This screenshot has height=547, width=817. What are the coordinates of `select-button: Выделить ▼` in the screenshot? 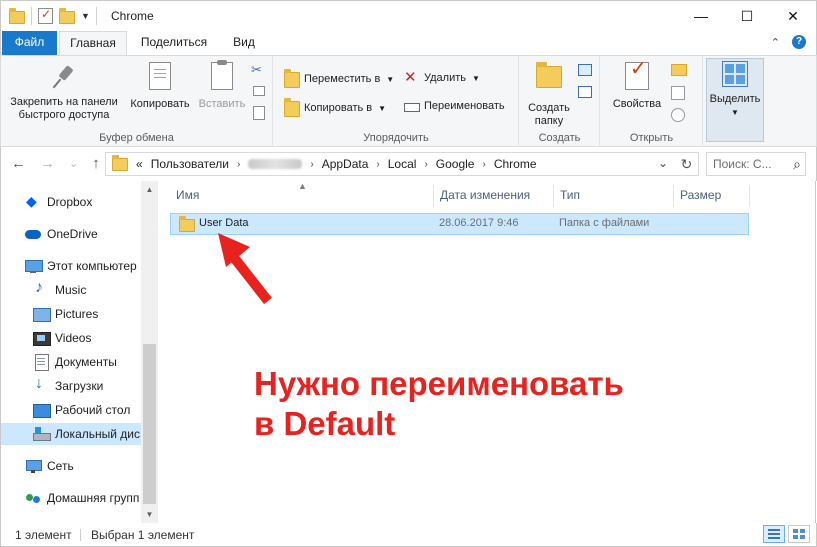 It's located at (735, 100).